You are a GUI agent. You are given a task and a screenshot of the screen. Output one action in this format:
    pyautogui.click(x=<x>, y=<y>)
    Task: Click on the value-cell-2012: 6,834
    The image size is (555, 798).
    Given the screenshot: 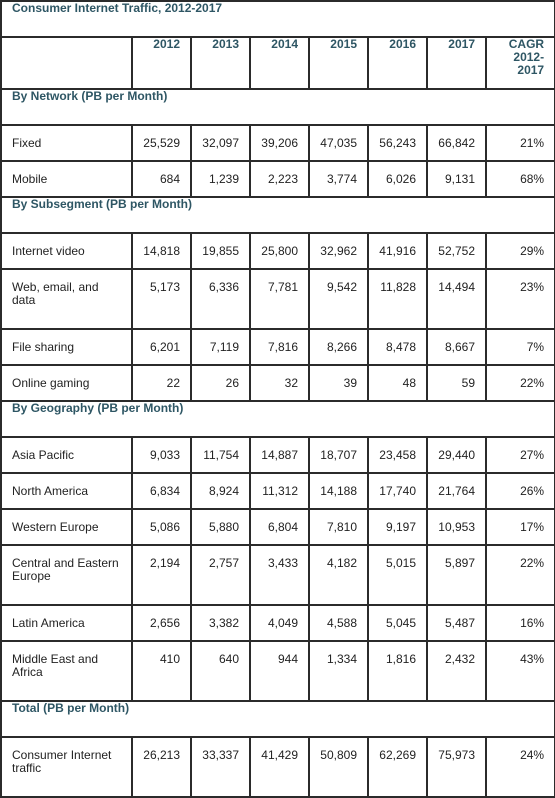 What is the action you would take?
    pyautogui.click(x=161, y=491)
    